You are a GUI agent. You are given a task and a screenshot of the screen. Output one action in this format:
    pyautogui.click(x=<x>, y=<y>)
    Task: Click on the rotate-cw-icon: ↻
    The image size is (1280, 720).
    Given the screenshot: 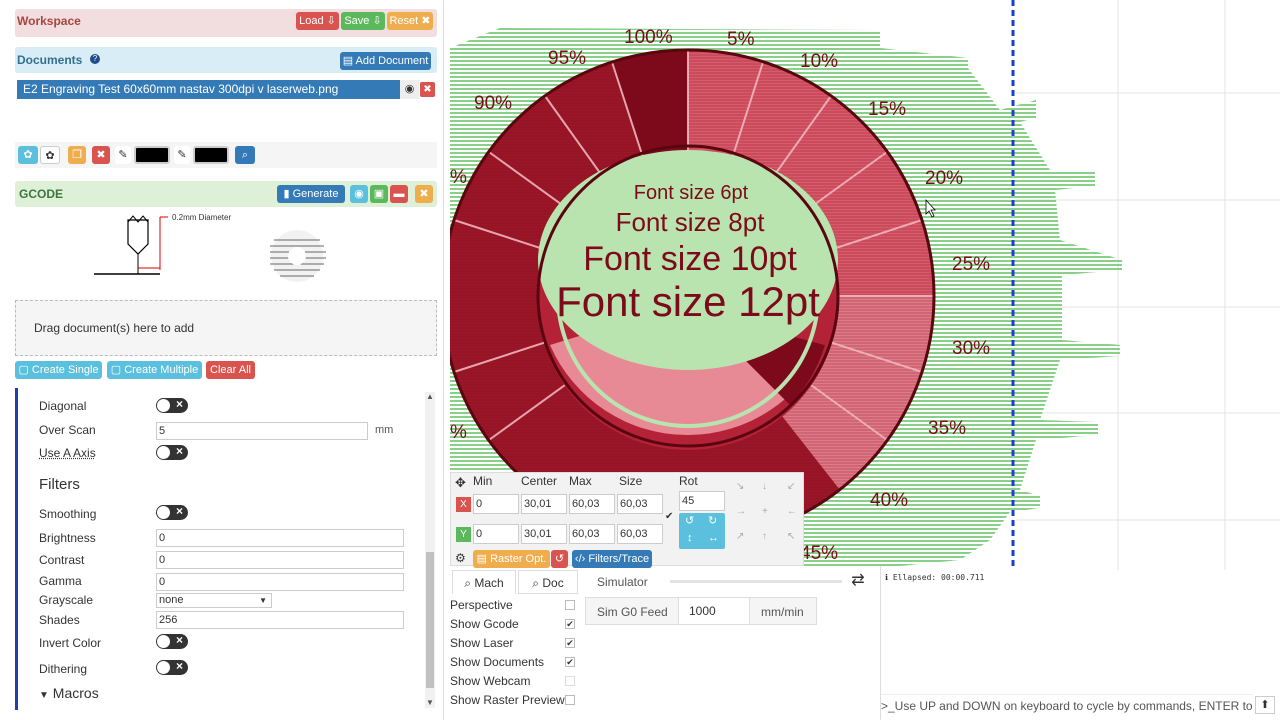 What is the action you would take?
    pyautogui.click(x=712, y=520)
    